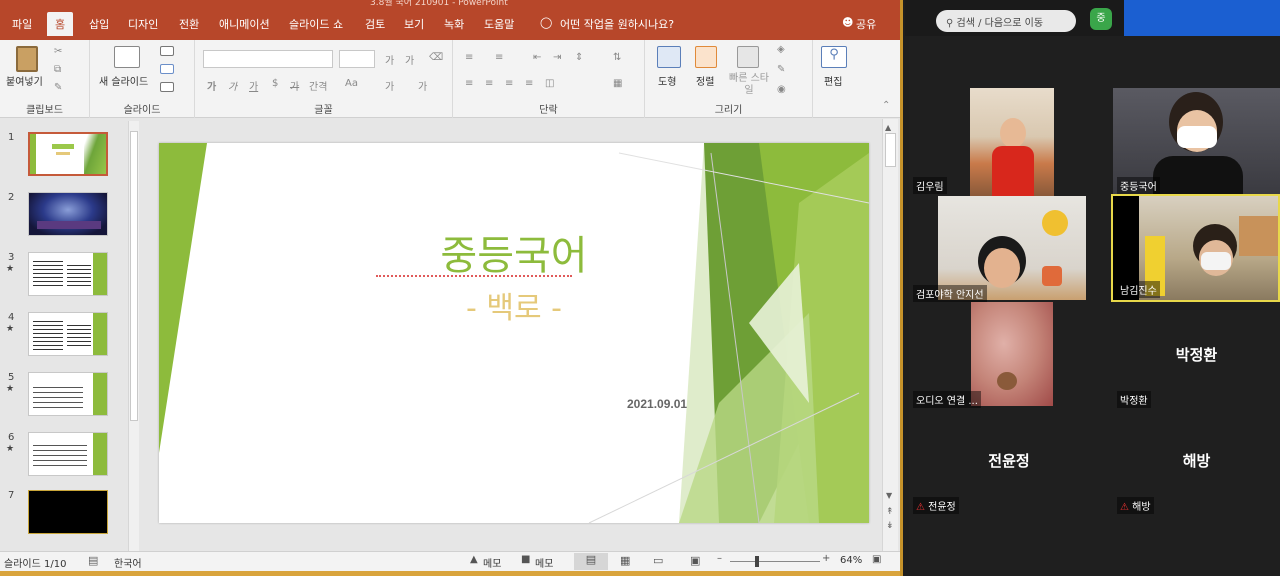  What do you see at coordinates (454, 24) in the screenshot?
I see `tab-record: 녹화` at bounding box center [454, 24].